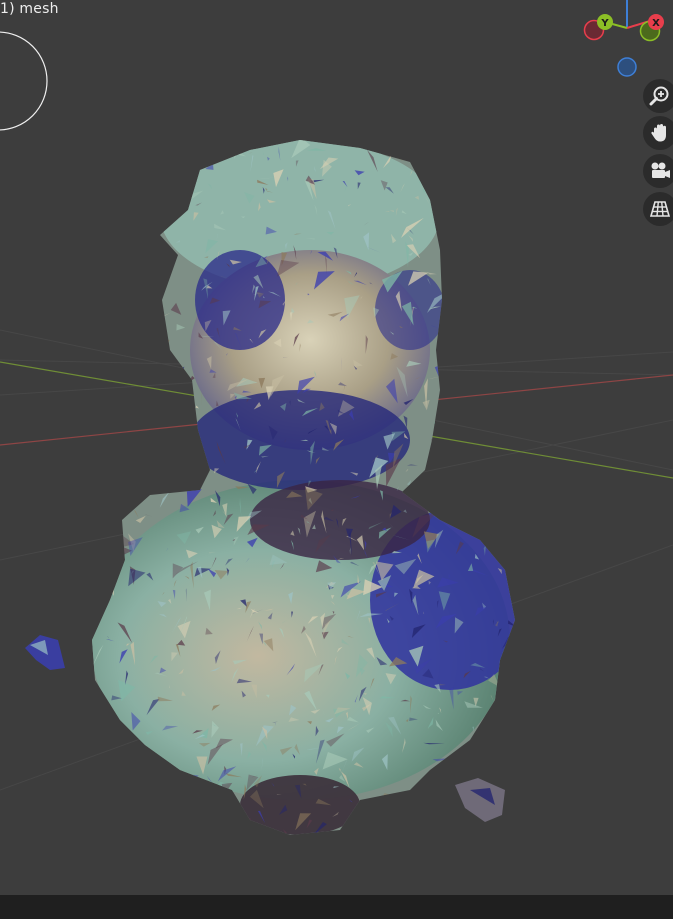 The image size is (673, 919). I want to click on perspective-button, so click(658, 209).